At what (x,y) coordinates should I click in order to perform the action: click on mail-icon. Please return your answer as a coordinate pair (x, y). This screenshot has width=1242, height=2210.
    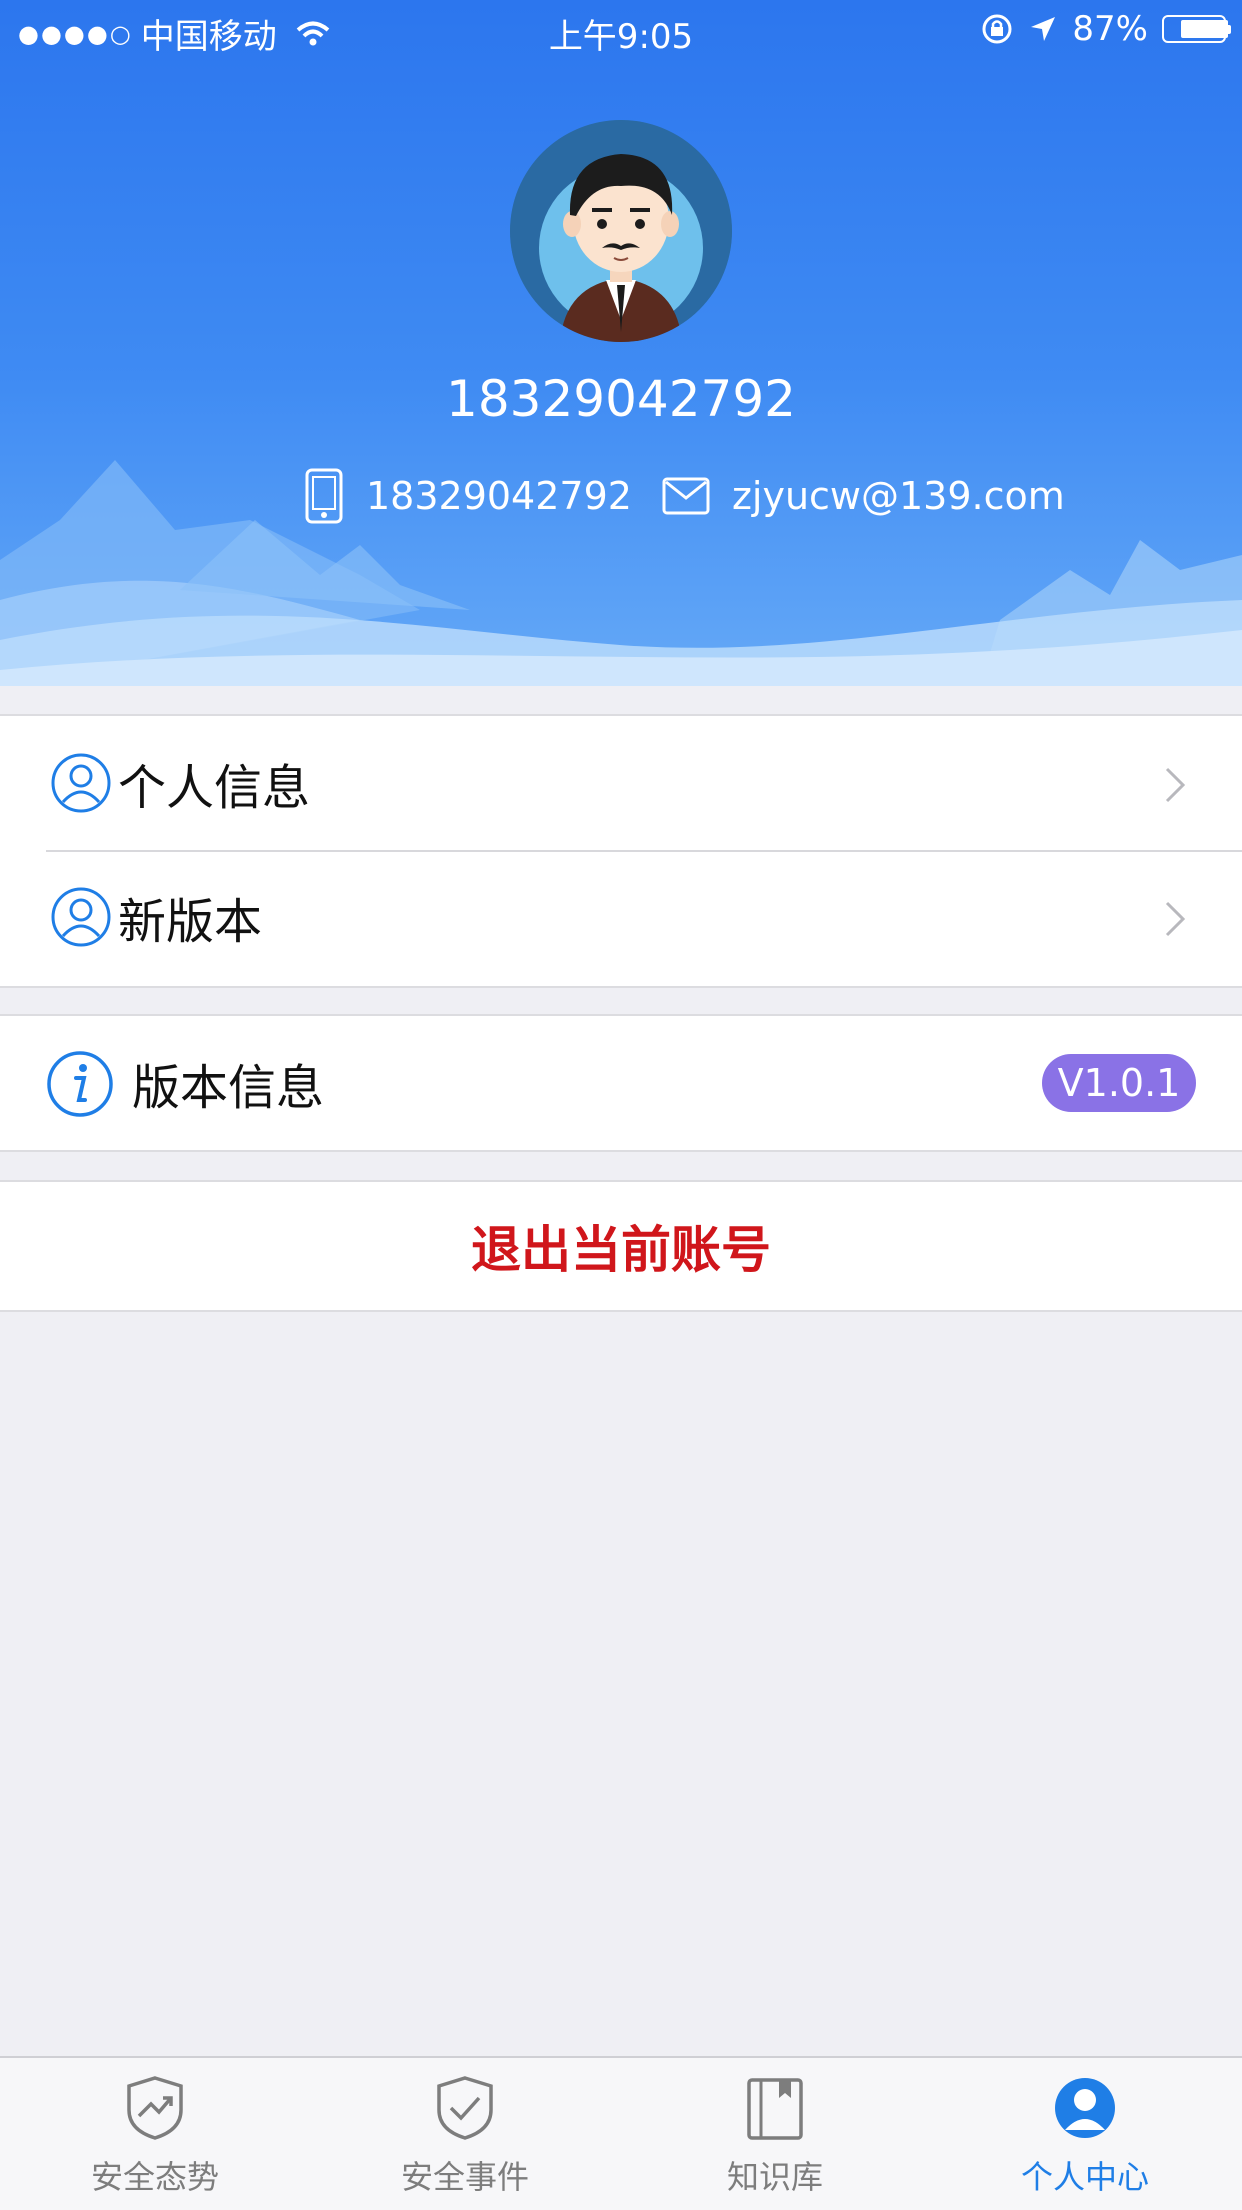
    Looking at the image, I should click on (686, 496).